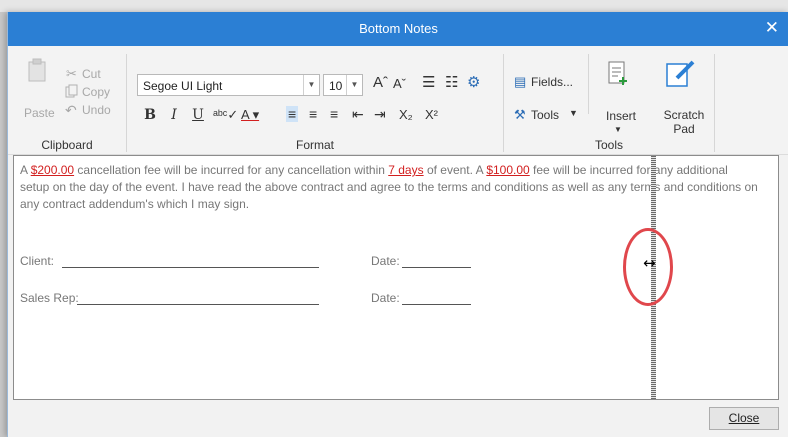  Describe the element at coordinates (52, 170) in the screenshot. I see `cancellation-fee-field: $200.00` at that location.